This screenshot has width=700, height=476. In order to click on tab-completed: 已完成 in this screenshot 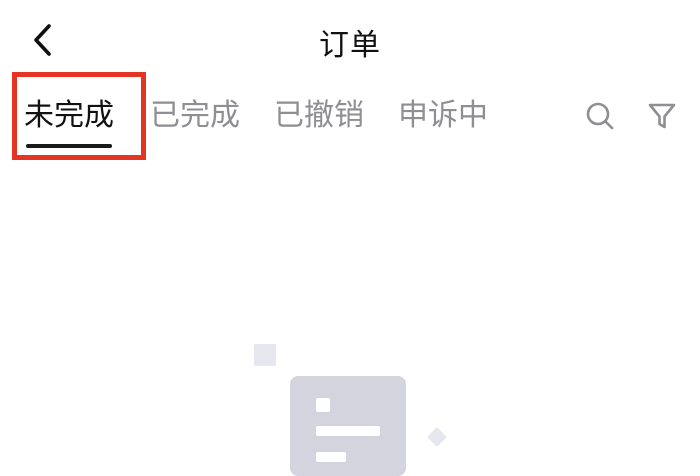, I will do `click(195, 116)`.